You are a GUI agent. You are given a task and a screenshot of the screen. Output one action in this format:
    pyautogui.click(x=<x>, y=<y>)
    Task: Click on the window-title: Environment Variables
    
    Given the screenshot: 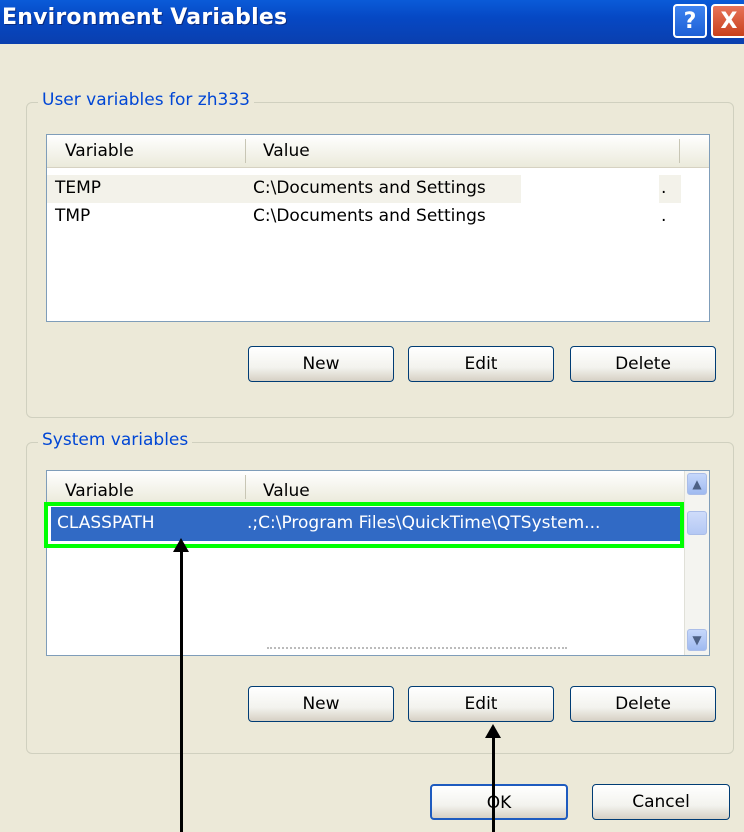 What is the action you would take?
    pyautogui.click(x=145, y=17)
    